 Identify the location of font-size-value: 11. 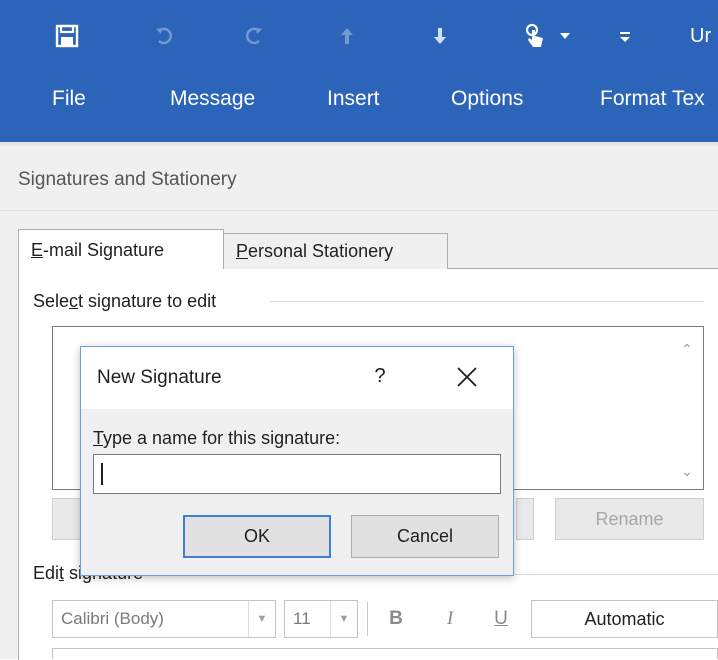
(302, 618).